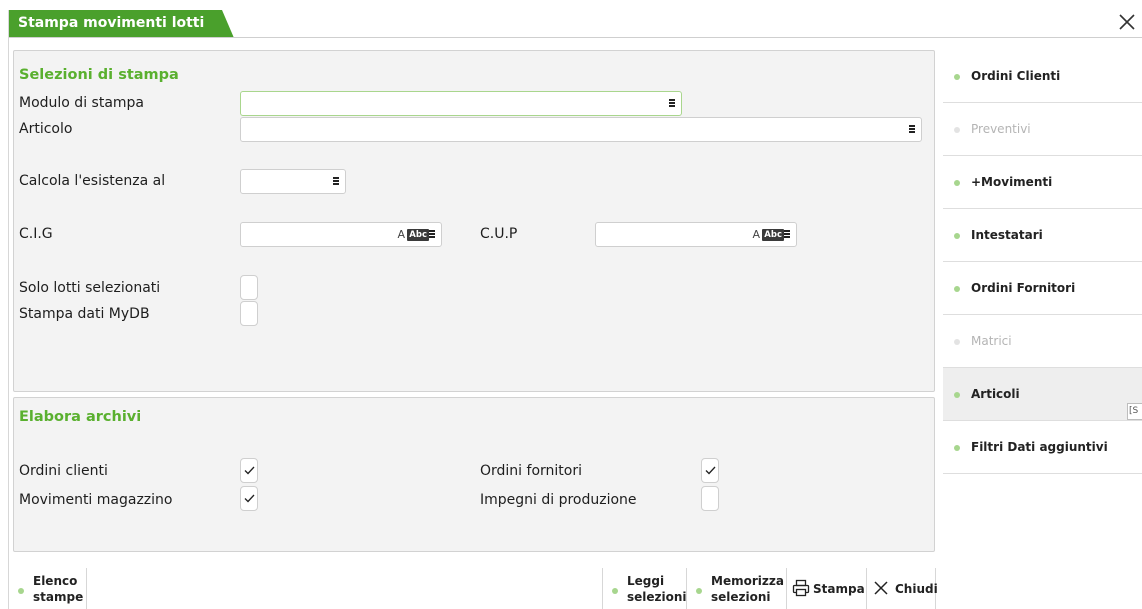 This screenshot has width=1142, height=609. Describe the element at coordinates (916, 589) in the screenshot. I see `chiudi-label: Chiudi` at that location.